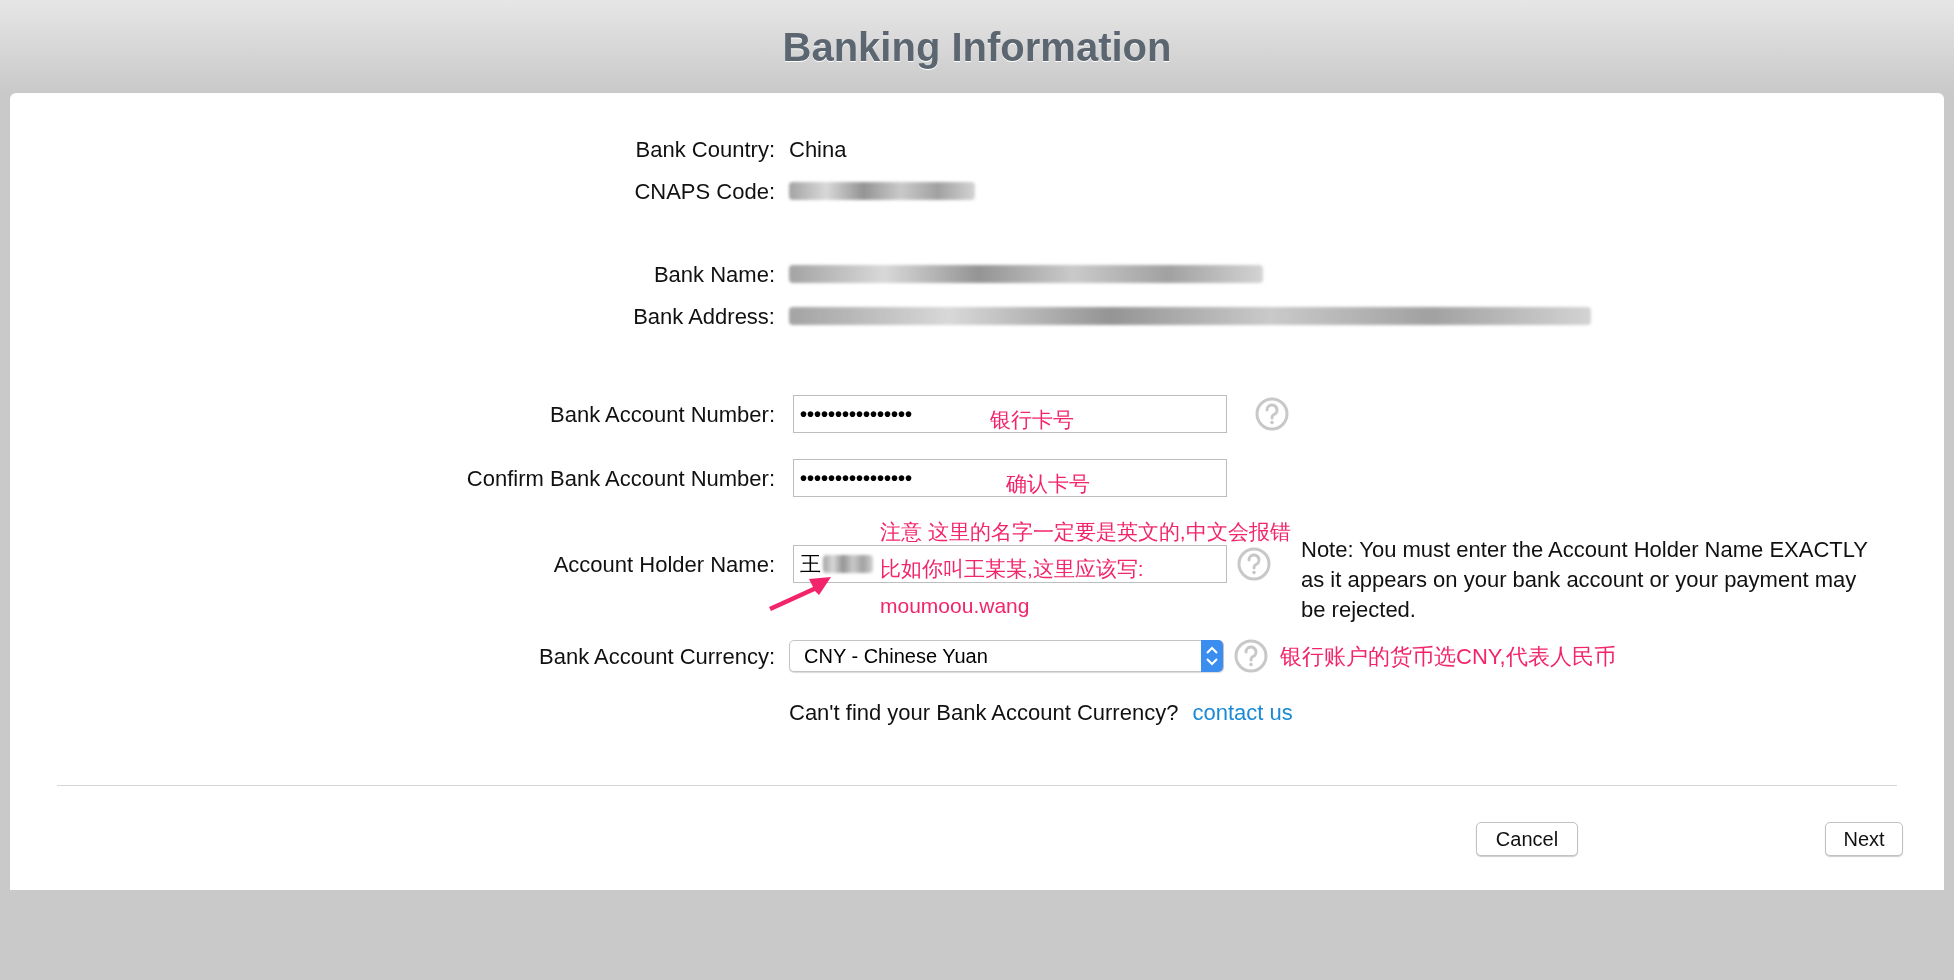  I want to click on page-title: Banking Information, so click(977, 47).